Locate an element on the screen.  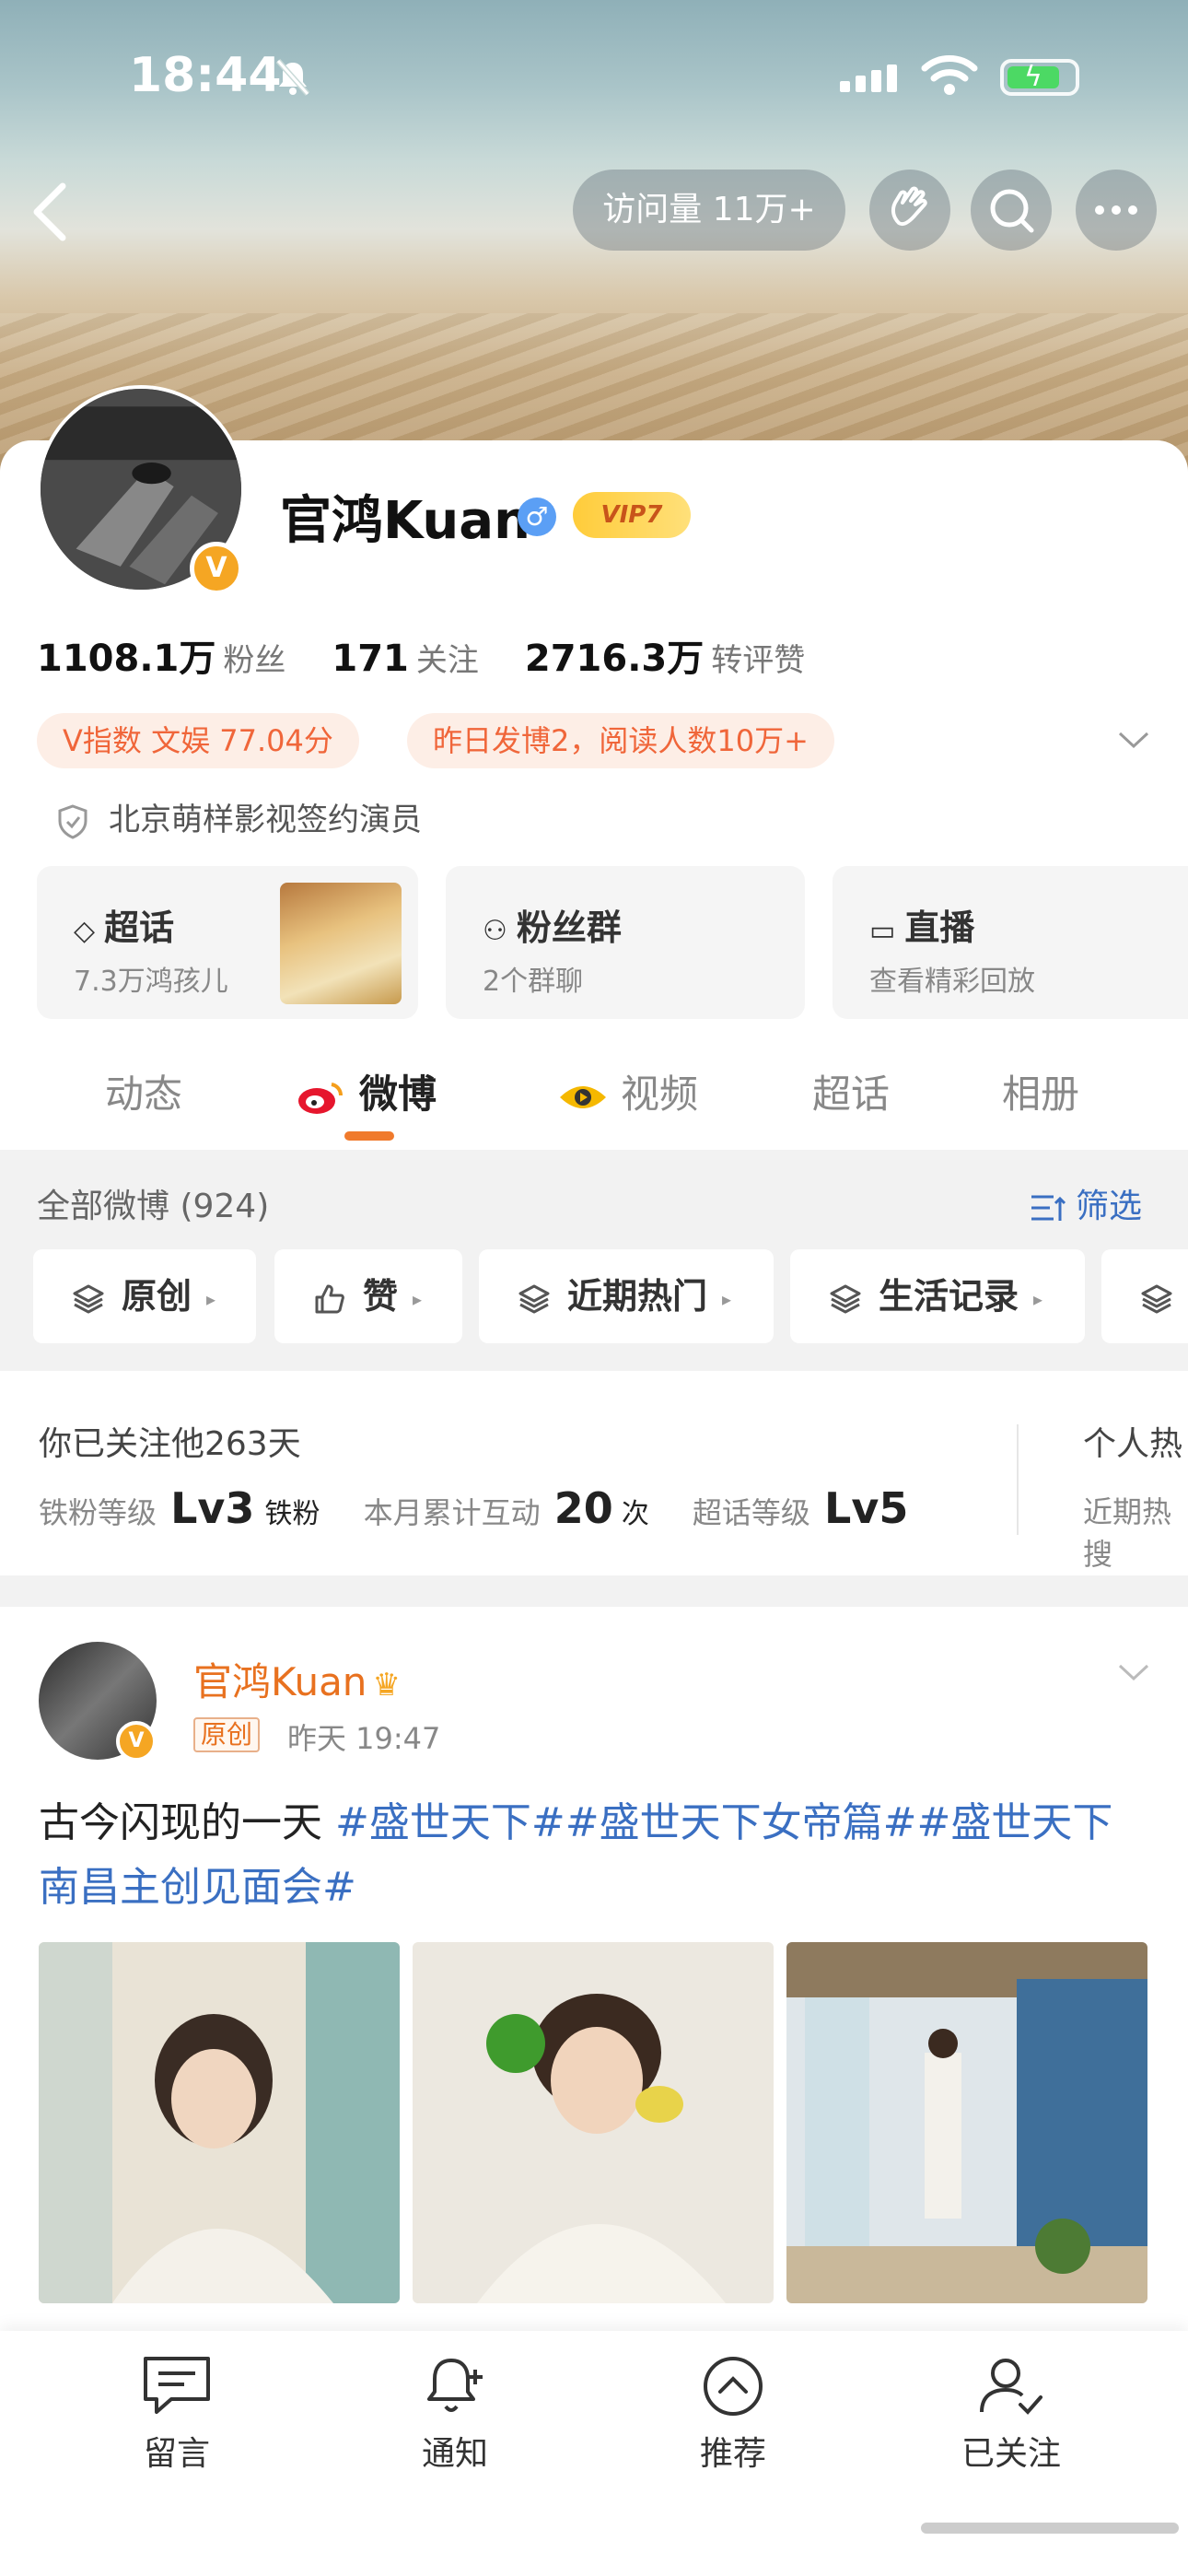
profile-tabs: 动态 微博 视频 超话 相册 is located at coordinates (594, 1101).